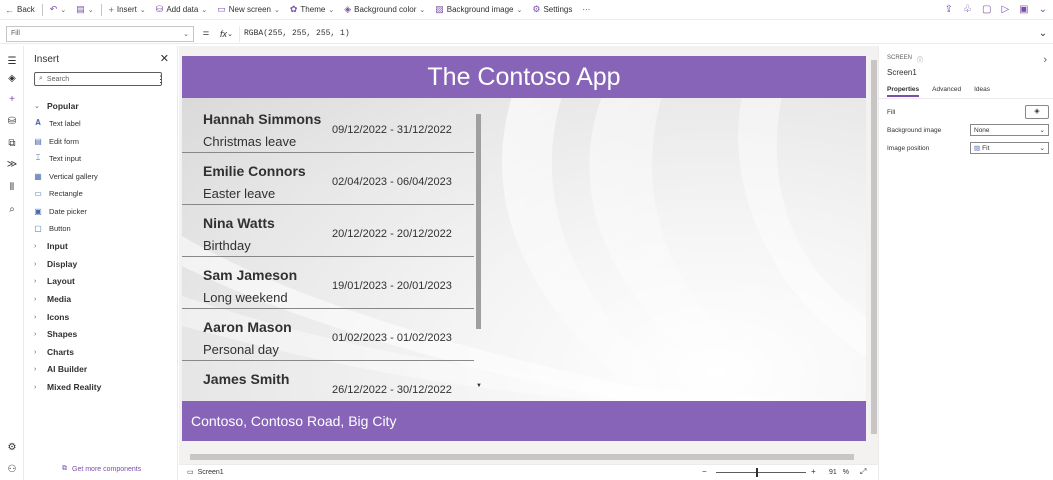  Describe the element at coordinates (982, 91) in the screenshot. I see `tab-ideas: Ideas` at that location.